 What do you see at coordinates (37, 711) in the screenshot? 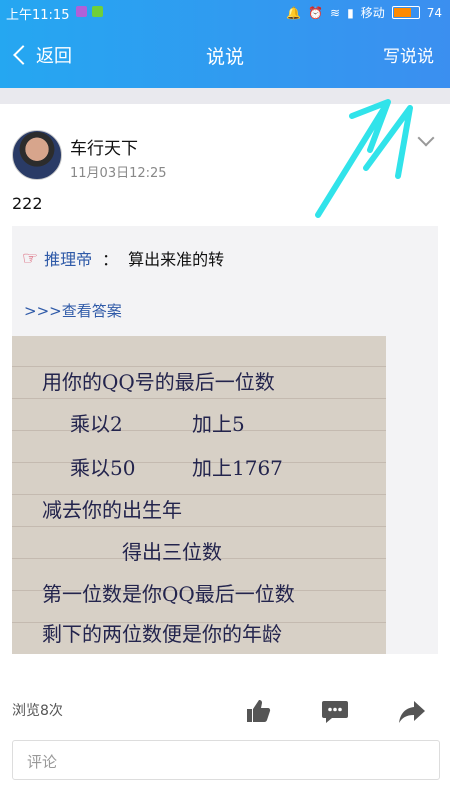
I see `view-count: 浏览8次` at bounding box center [37, 711].